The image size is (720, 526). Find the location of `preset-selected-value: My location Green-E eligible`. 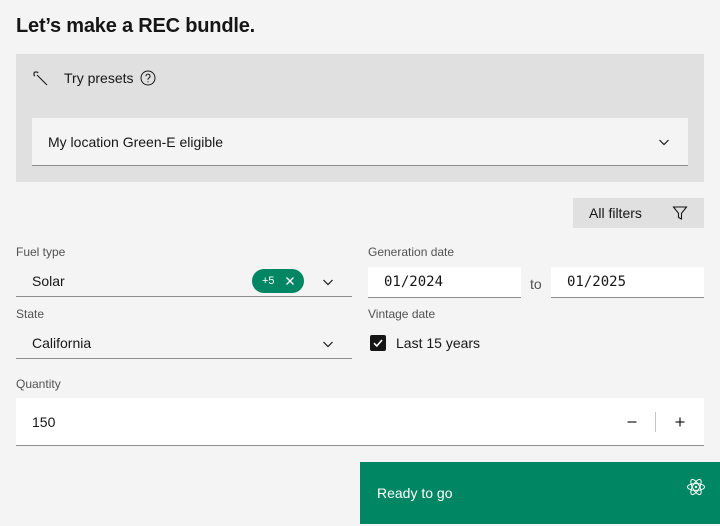

preset-selected-value: My location Green-E eligible is located at coordinates (136, 141).